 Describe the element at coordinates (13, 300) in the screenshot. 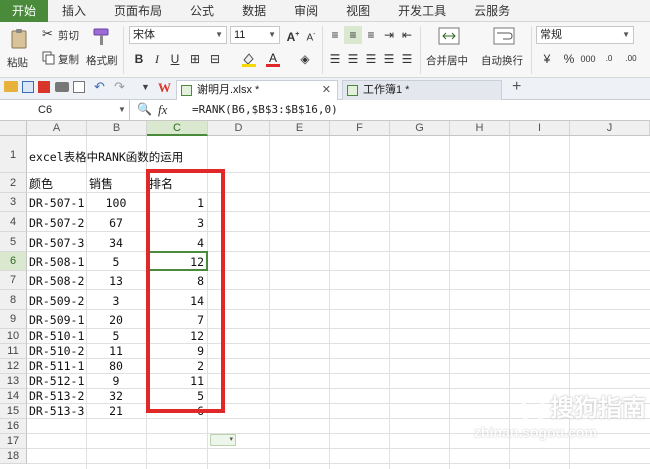

I see `row-header: 8` at that location.